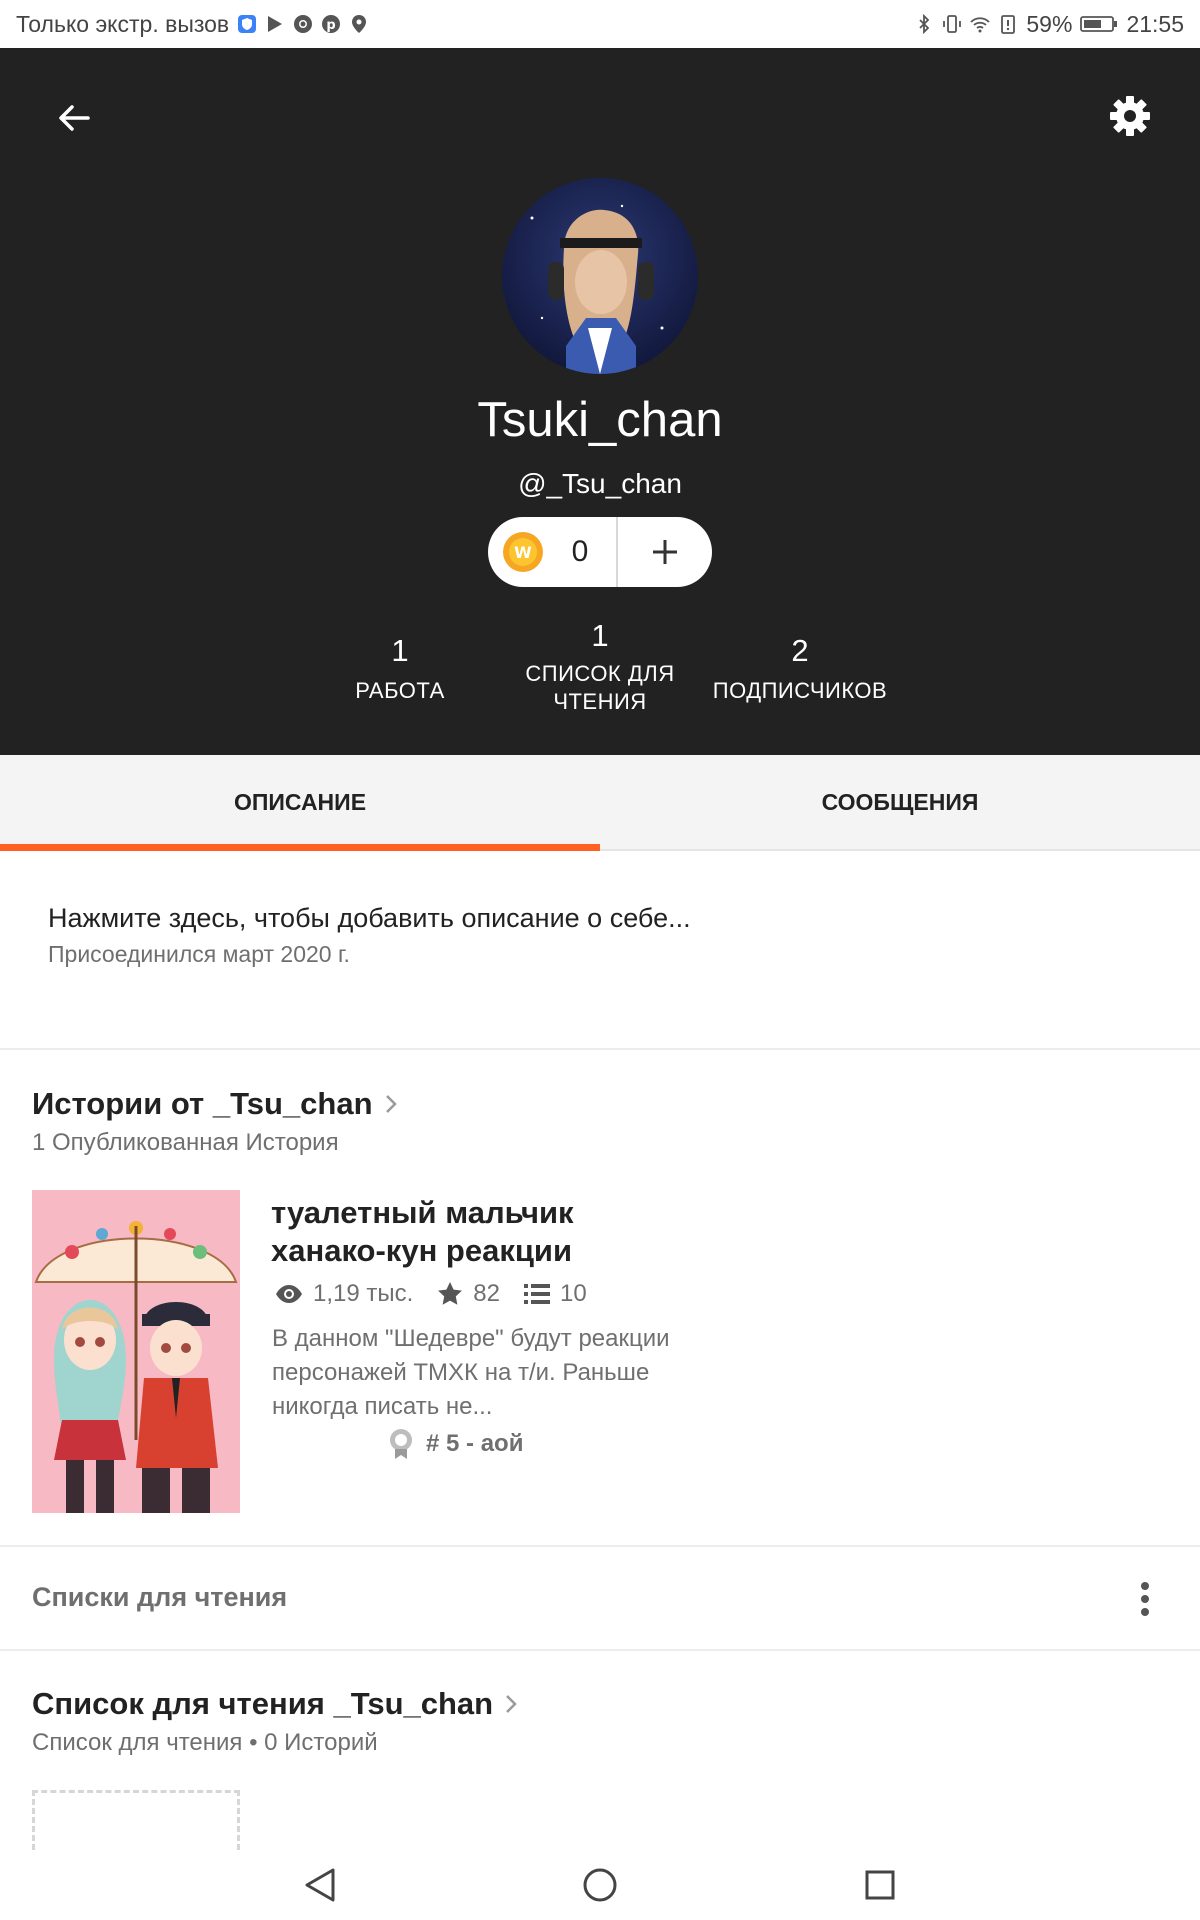  Describe the element at coordinates (1008, 24) in the screenshot. I see `battery-alert-icon` at that location.